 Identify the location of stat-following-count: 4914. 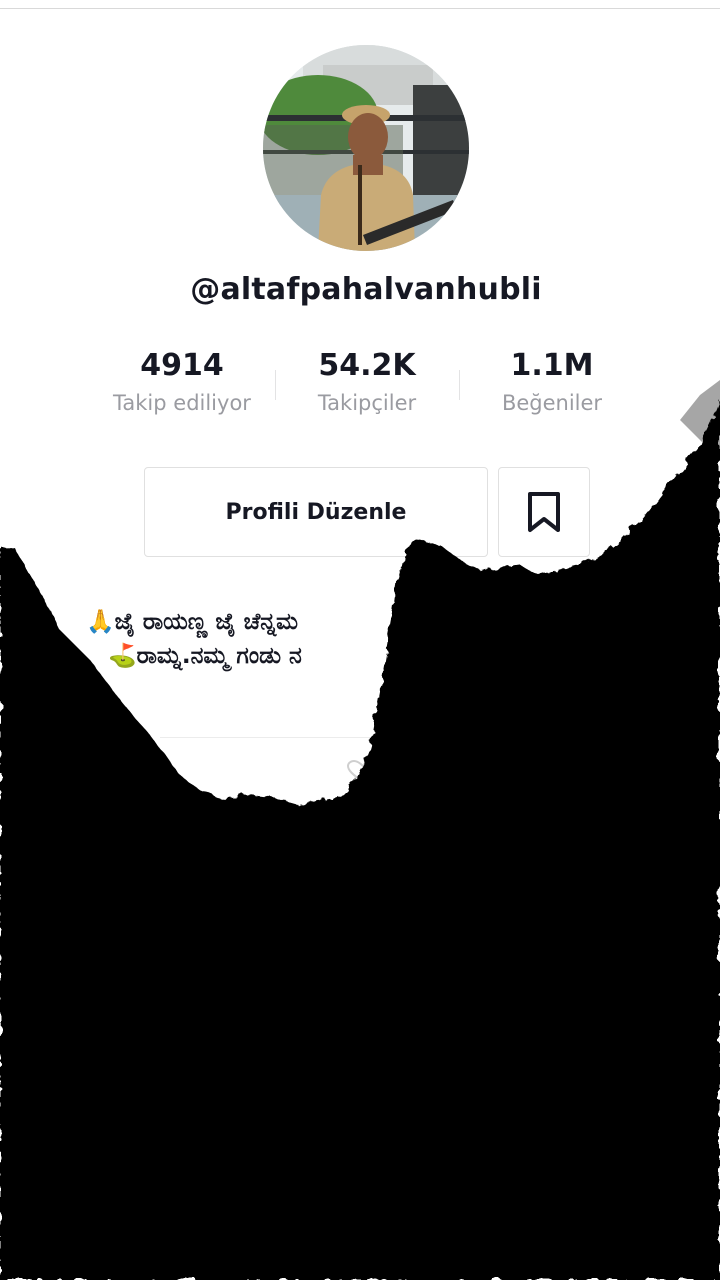
(182, 365).